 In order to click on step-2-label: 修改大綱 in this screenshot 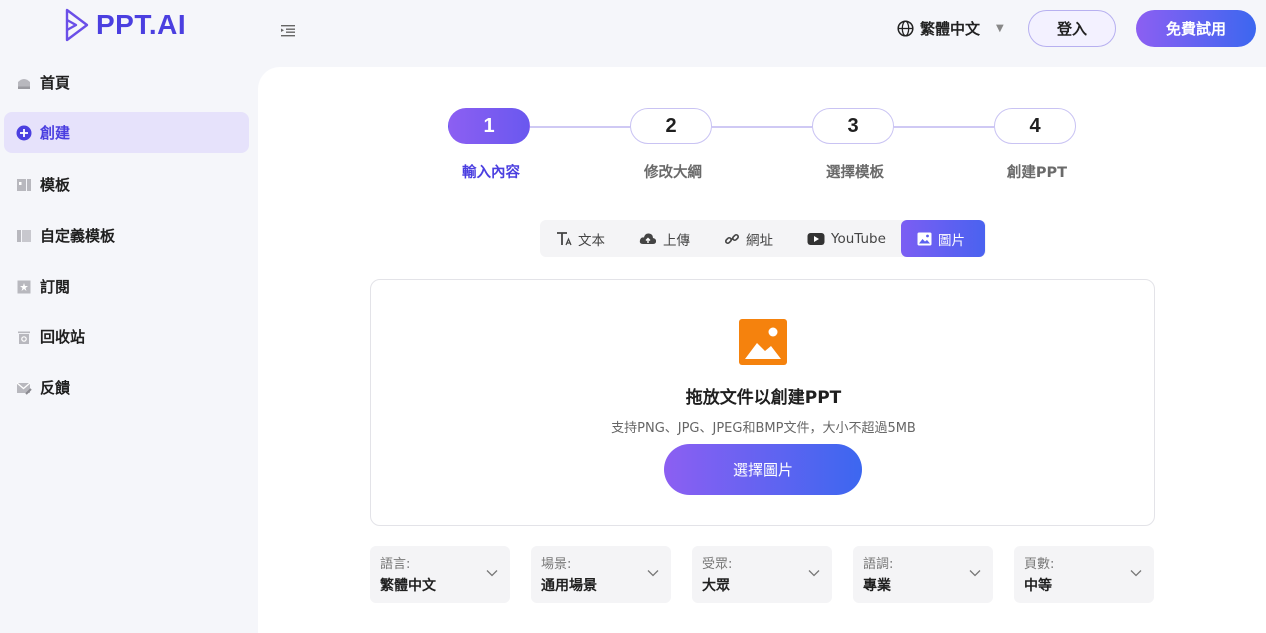, I will do `click(673, 173)`.